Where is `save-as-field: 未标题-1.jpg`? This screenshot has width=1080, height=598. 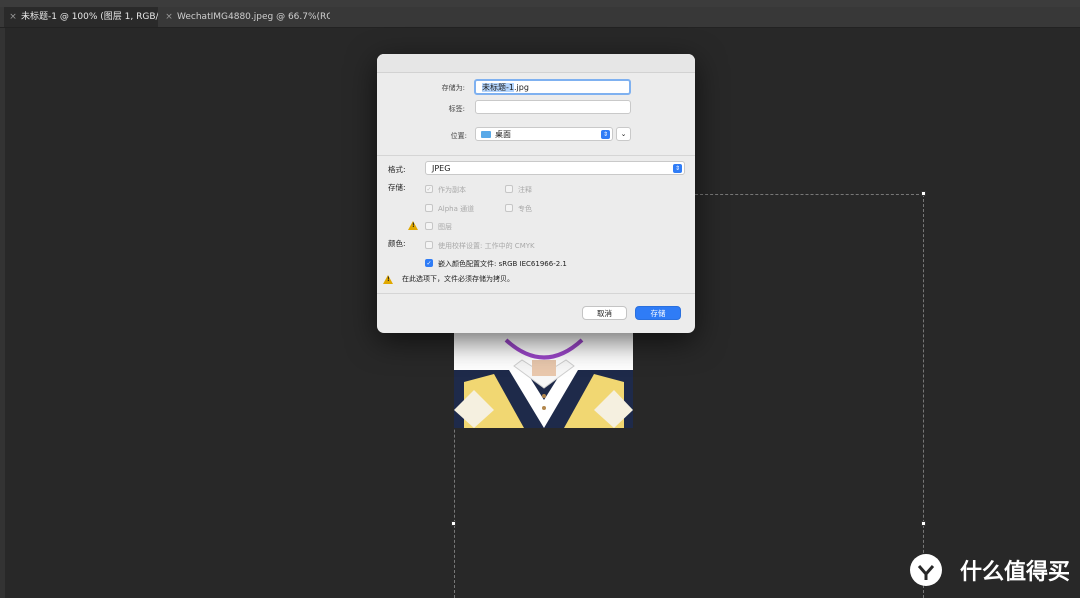 save-as-field: 未标题-1.jpg is located at coordinates (552, 87).